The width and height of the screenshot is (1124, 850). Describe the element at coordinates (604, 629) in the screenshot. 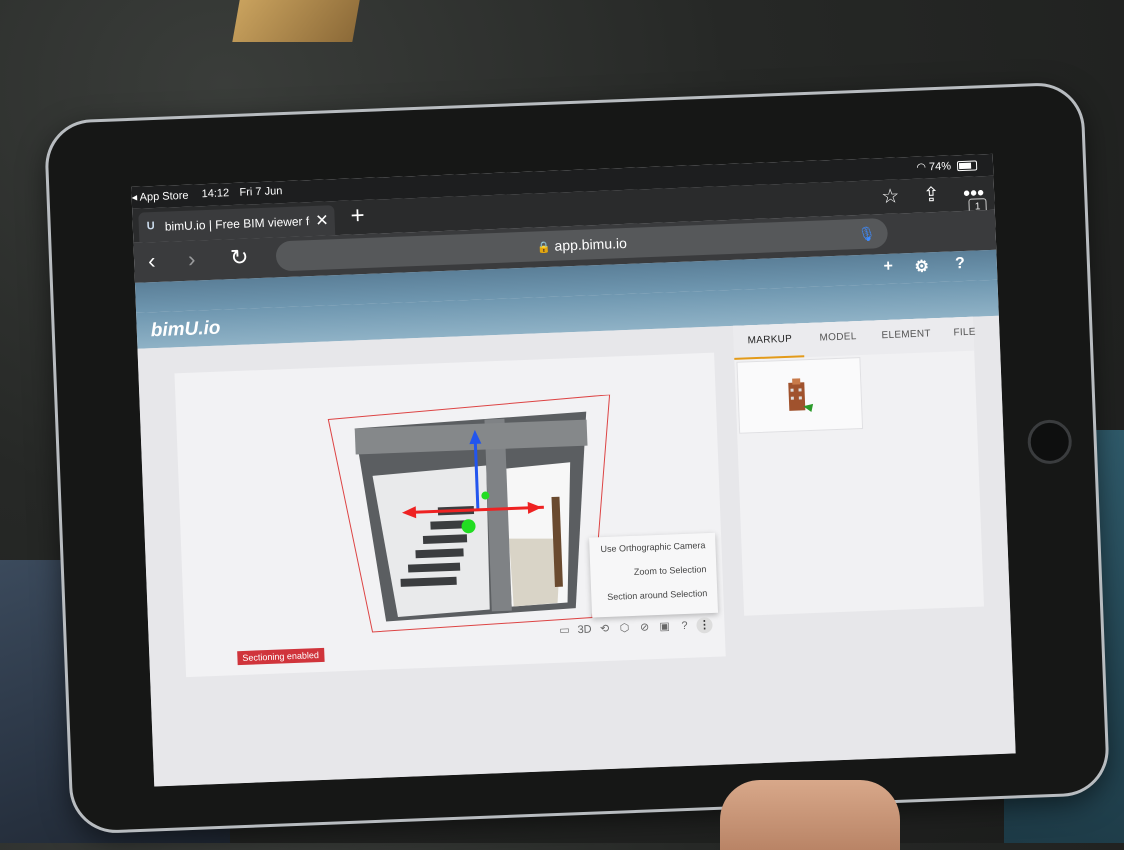

I see `orbit-icon: ⟲` at that location.